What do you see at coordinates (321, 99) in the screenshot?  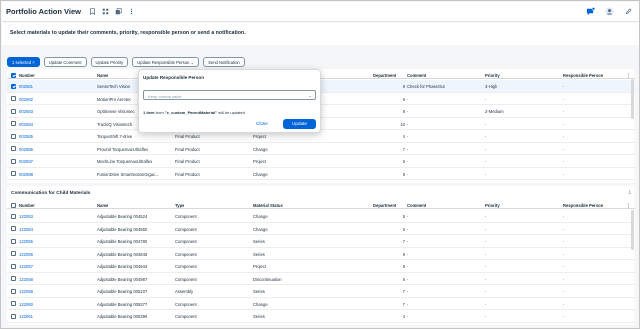 I see `table-row: 002582 MotionPro Aerotec - - -6` at bounding box center [321, 99].